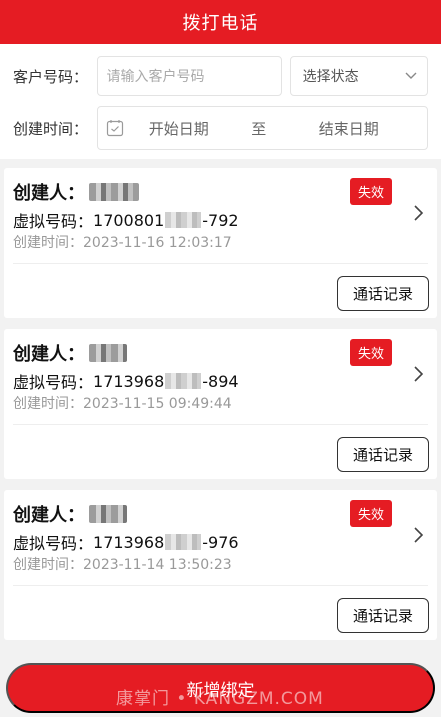 The height and width of the screenshot is (717, 441). I want to click on date-range-picker: 开始日期 至 结束日期, so click(262, 128).